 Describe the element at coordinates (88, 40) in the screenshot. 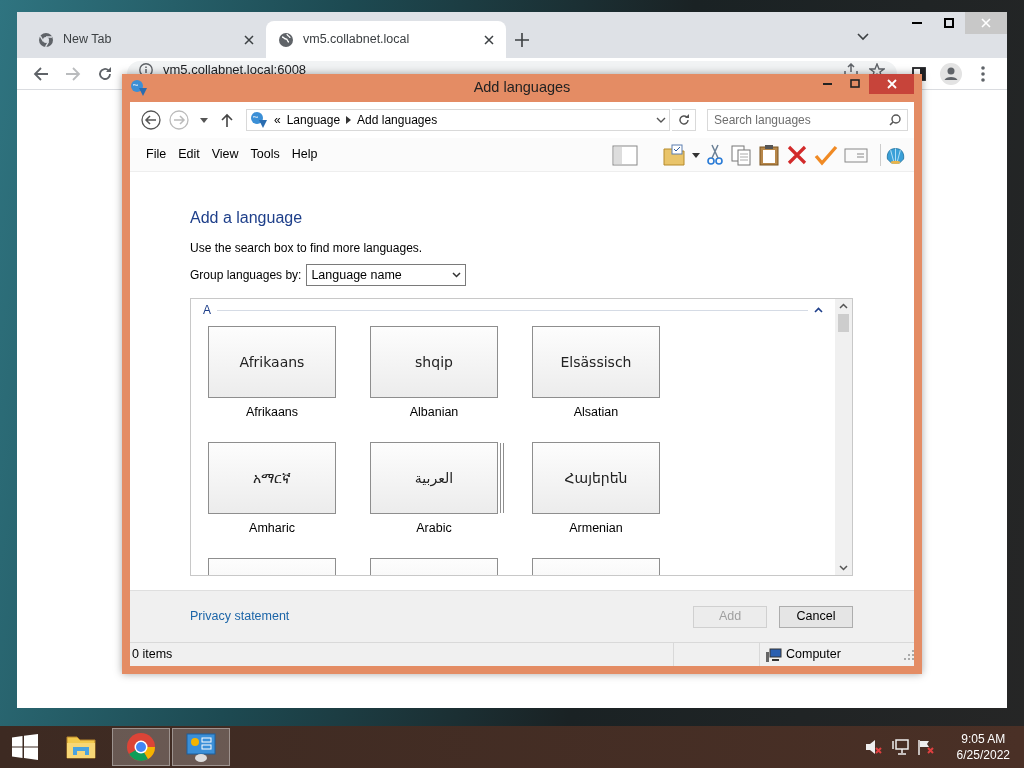

I see `tab-title: New Tab` at that location.